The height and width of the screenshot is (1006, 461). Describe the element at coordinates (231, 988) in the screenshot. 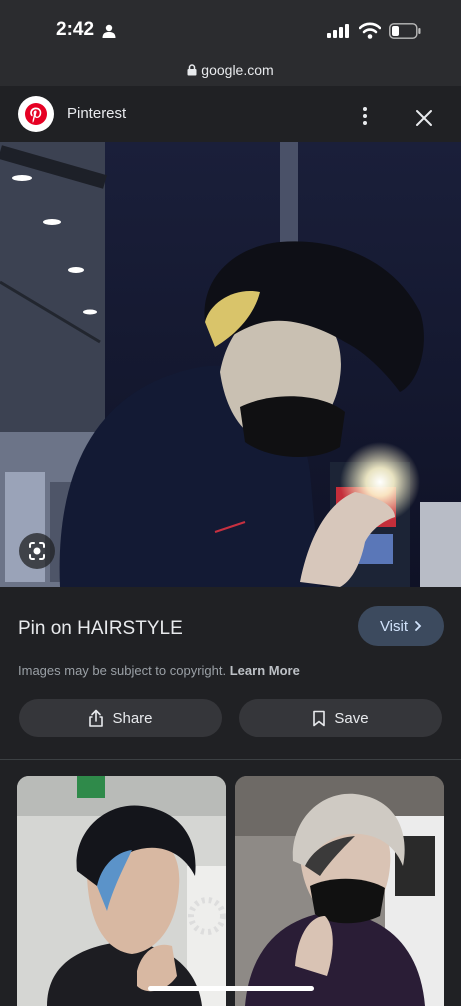

I see `home-indicator` at that location.